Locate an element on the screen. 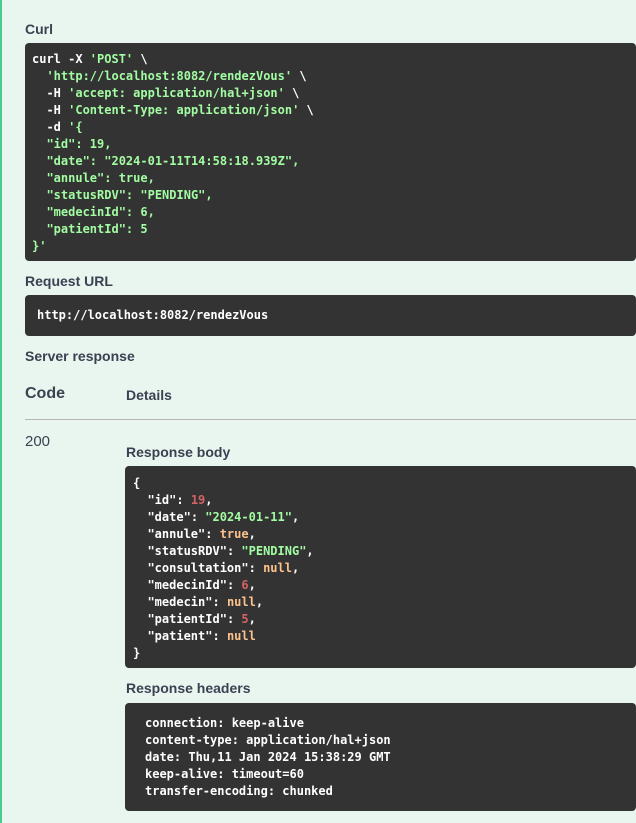 The height and width of the screenshot is (823, 636). json-key: "statusRDV" is located at coordinates (187, 551).